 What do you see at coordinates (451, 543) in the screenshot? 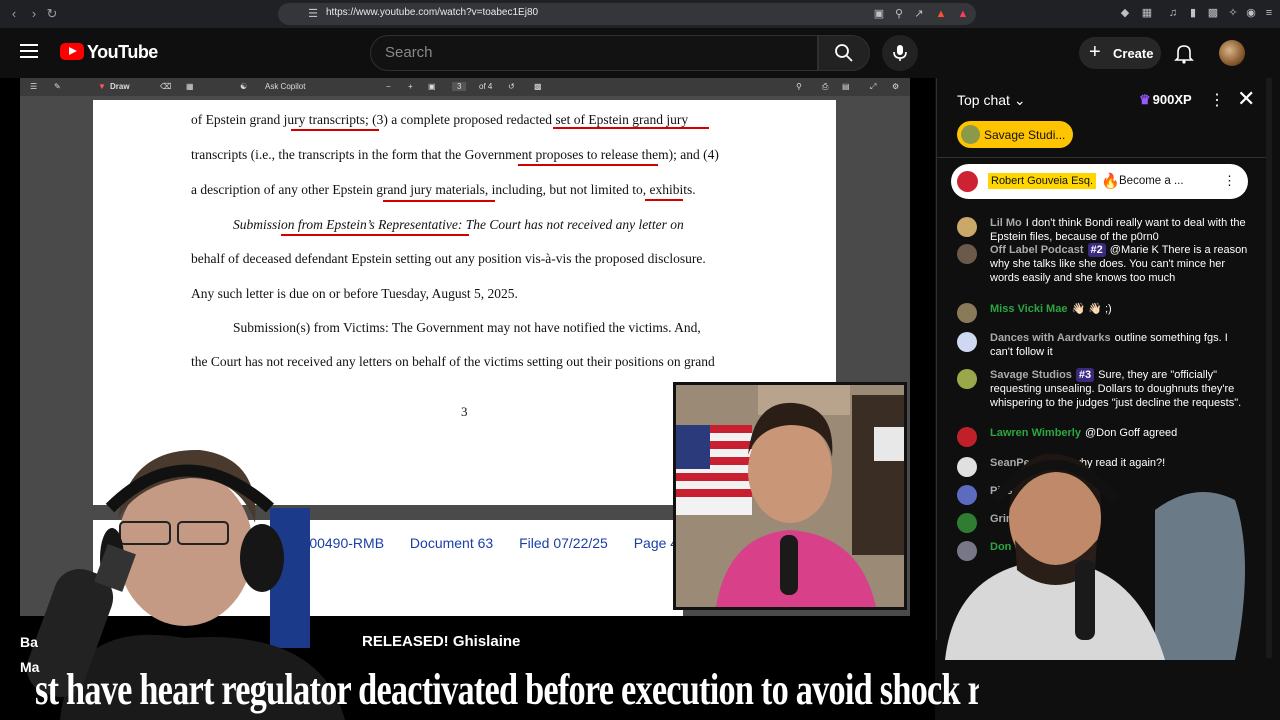
I see `document-number: Document 63` at bounding box center [451, 543].